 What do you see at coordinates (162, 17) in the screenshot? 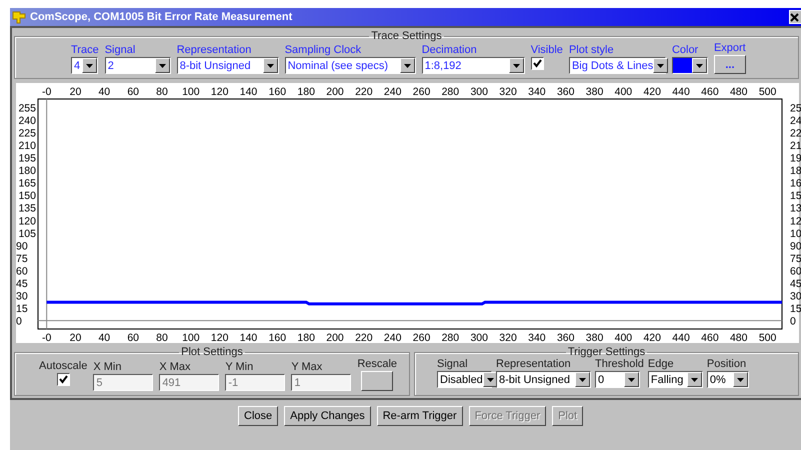
I see `window-title: ComScope, COM1005 Bit Error Rate Measurement` at bounding box center [162, 17].